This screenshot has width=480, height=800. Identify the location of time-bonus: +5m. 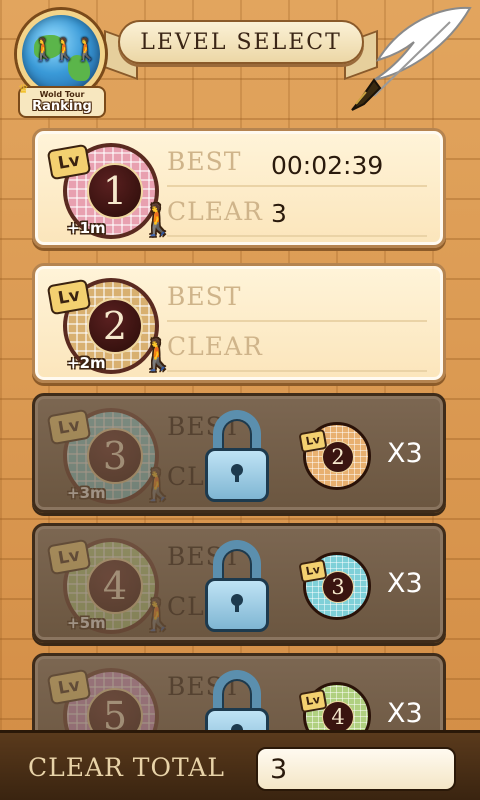
(86, 623).